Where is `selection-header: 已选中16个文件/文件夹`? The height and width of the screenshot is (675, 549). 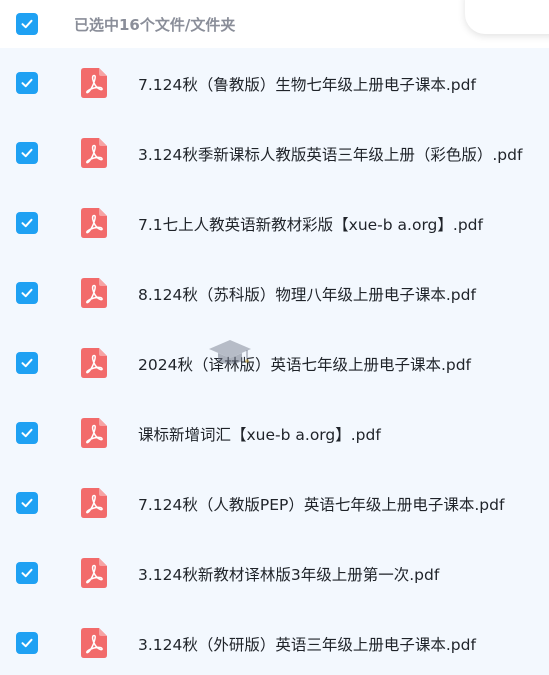 selection-header: 已选中16个文件/文件夹 is located at coordinates (274, 24).